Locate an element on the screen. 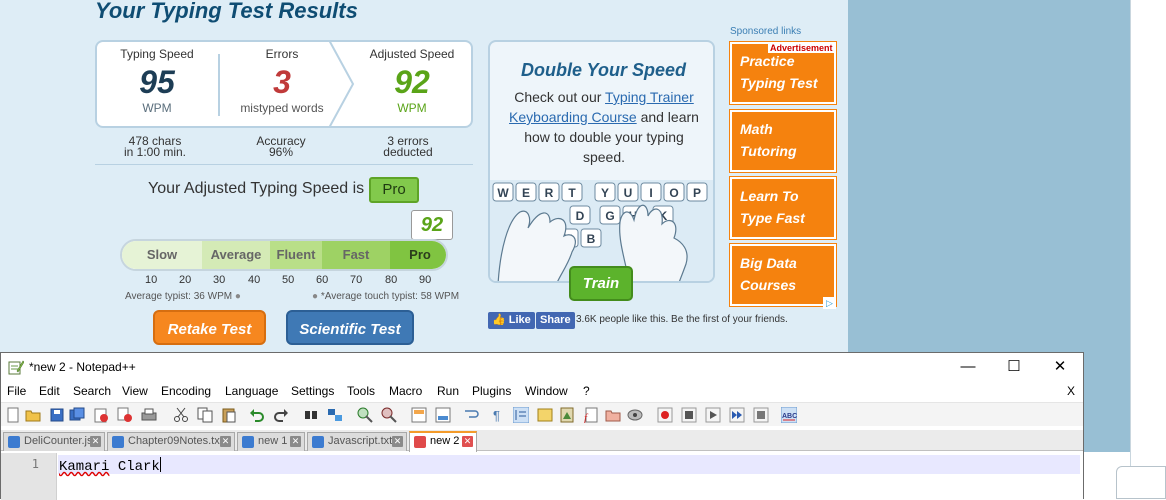  scale-tick: 50 is located at coordinates (288, 280).